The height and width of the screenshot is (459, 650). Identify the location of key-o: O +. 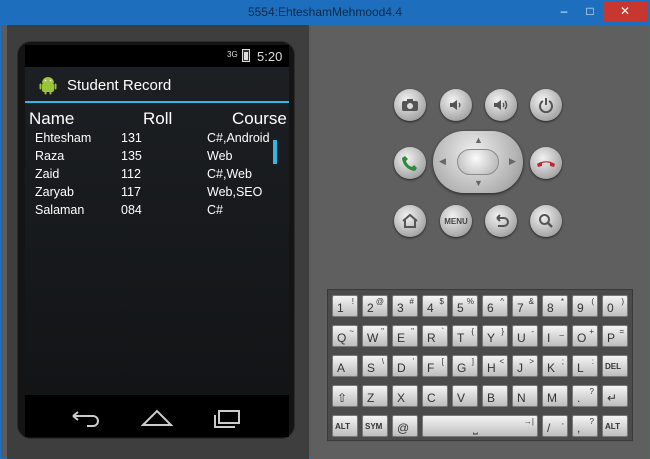
(585, 336).